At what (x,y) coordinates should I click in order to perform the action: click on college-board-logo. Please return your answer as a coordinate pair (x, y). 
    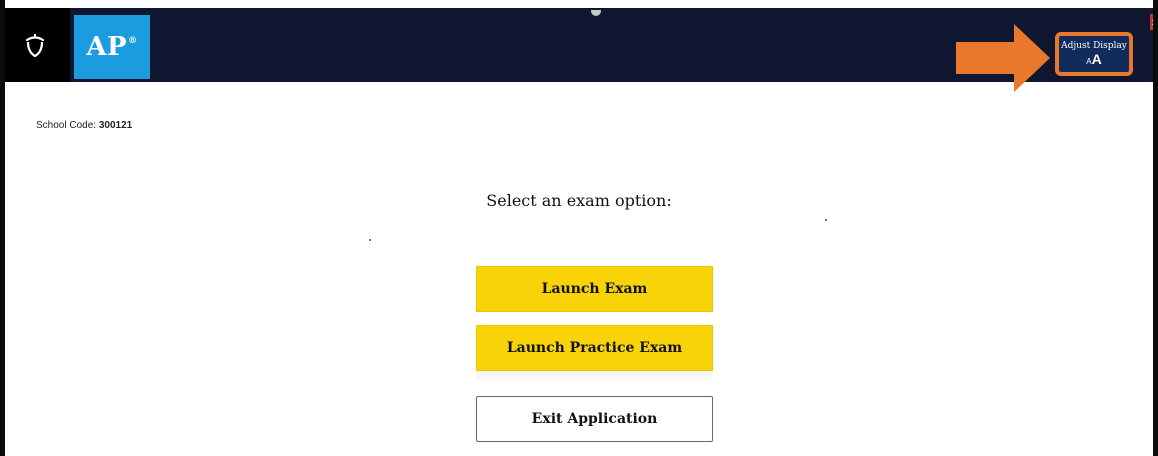
    Looking at the image, I should click on (35, 45).